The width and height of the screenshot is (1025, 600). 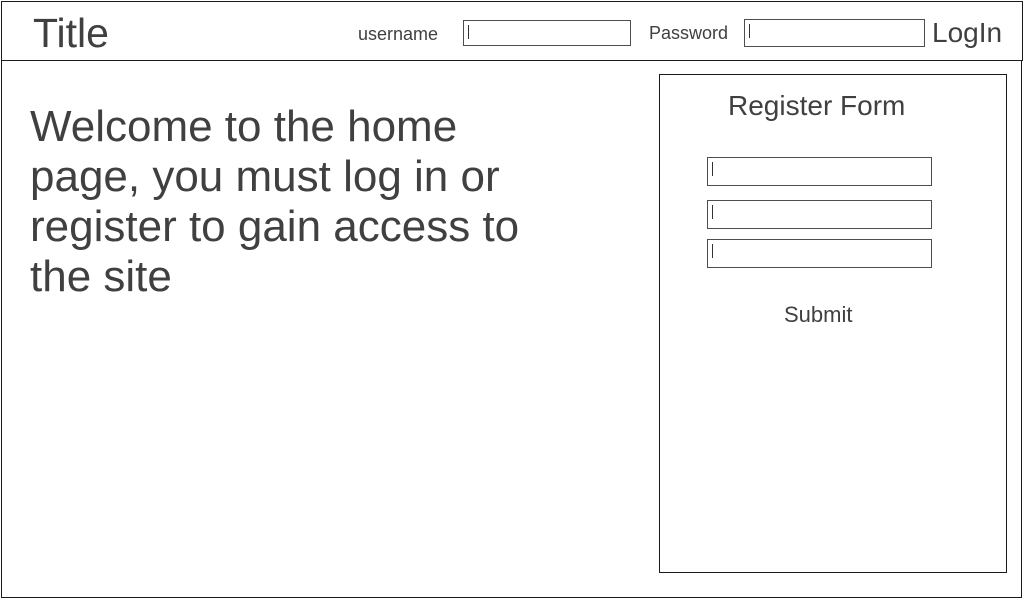 What do you see at coordinates (817, 105) in the screenshot?
I see `register-form-title: Register Form` at bounding box center [817, 105].